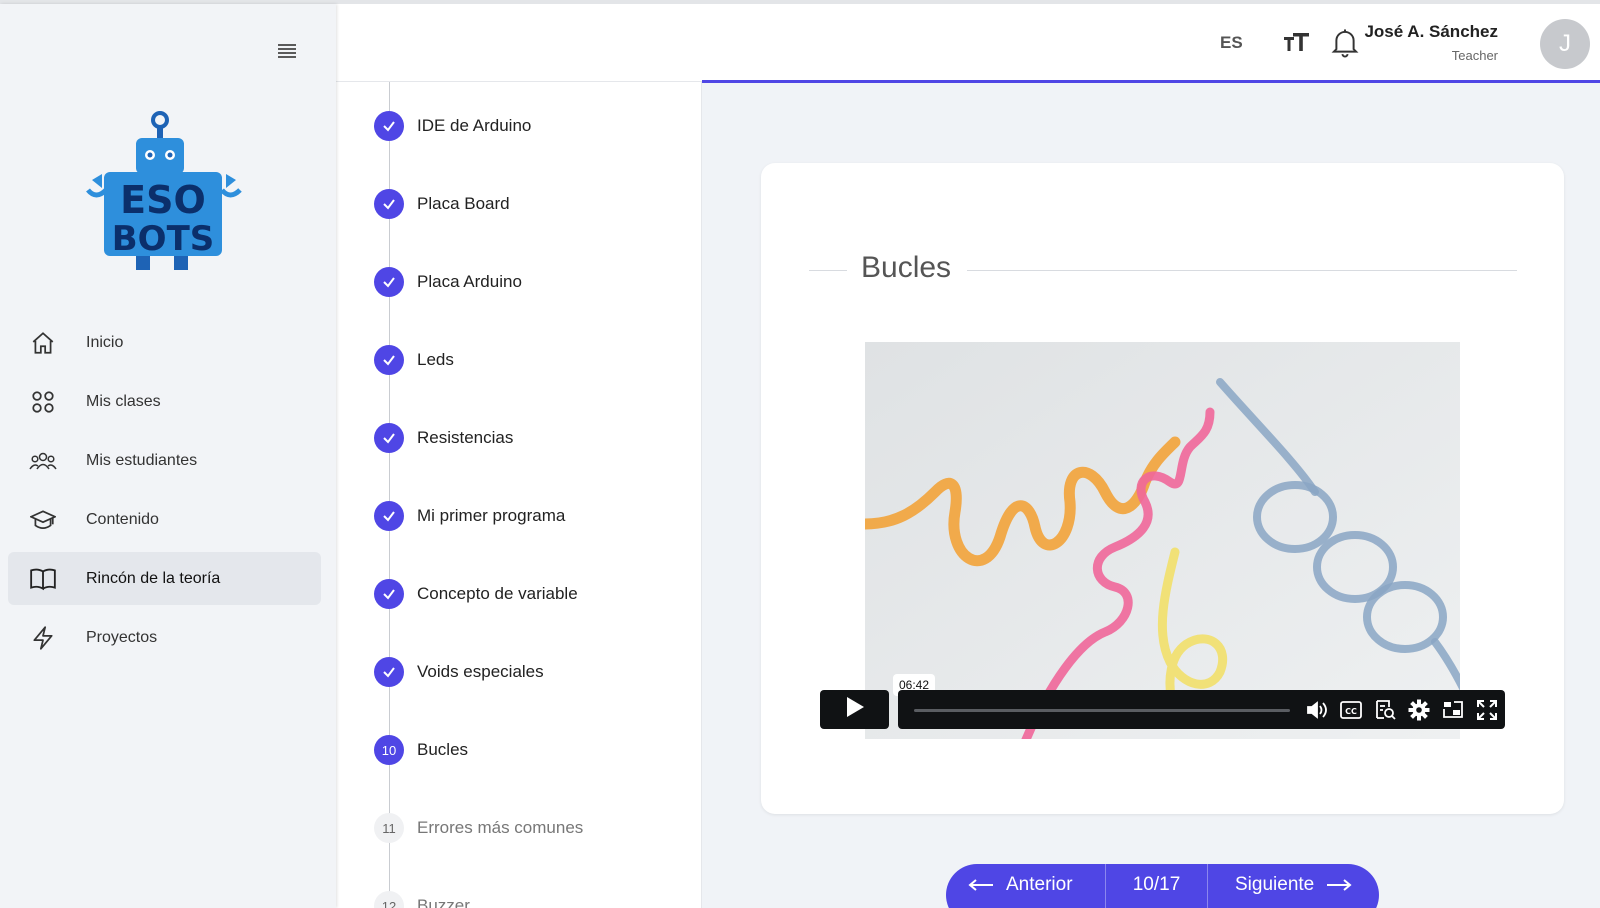  What do you see at coordinates (480, 671) in the screenshot?
I see `step-label: Voids especiales` at bounding box center [480, 671].